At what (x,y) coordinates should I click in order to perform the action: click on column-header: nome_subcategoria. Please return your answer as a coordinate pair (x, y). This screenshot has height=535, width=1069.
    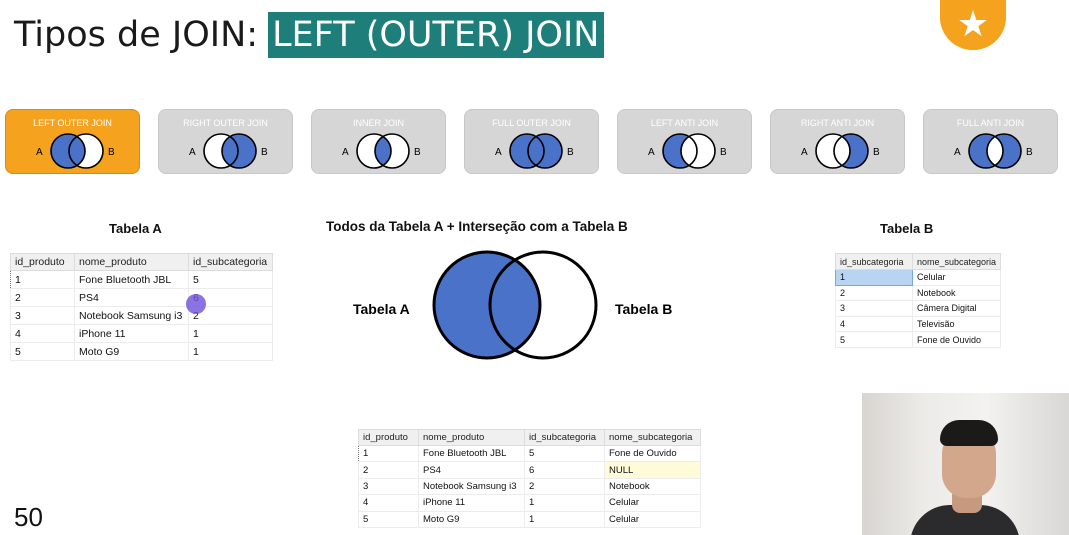
    Looking at the image, I should click on (956, 261).